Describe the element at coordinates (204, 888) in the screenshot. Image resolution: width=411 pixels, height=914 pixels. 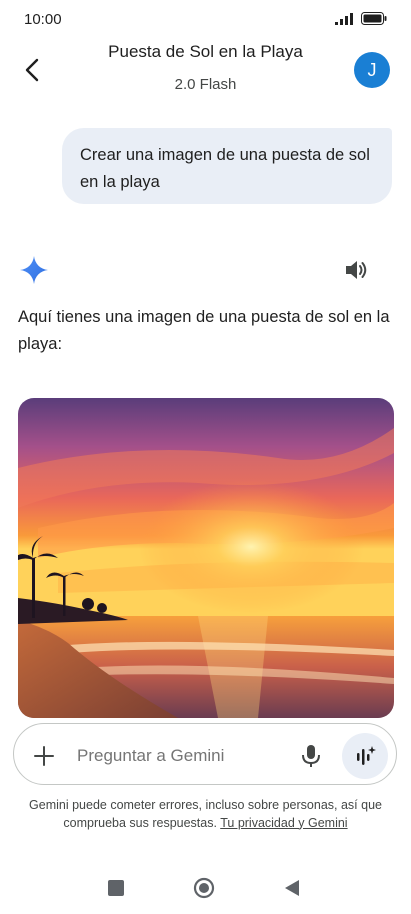
I see `home-button` at that location.